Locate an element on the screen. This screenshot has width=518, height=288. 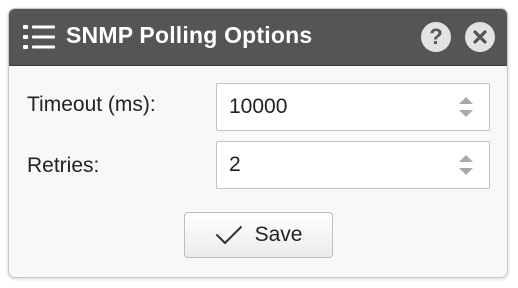
retries-label: Retries: is located at coordinates (63, 165).